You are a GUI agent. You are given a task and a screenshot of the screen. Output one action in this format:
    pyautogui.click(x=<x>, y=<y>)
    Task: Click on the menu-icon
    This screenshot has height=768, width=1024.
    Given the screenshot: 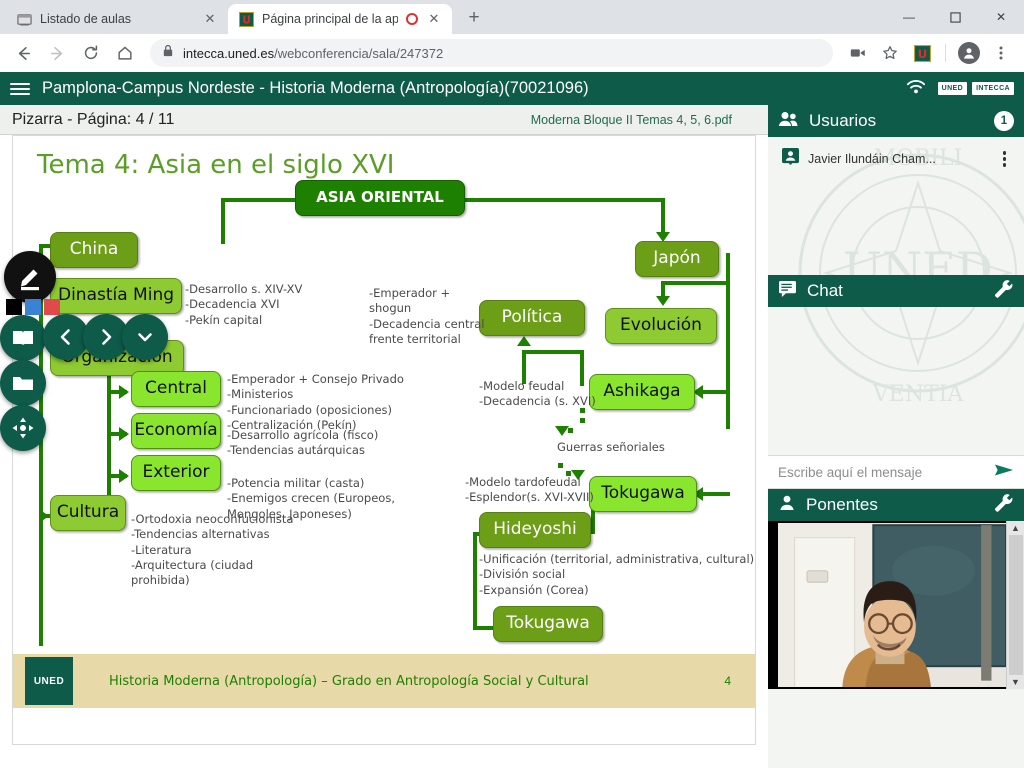 What is the action you would take?
    pyautogui.click(x=1001, y=53)
    